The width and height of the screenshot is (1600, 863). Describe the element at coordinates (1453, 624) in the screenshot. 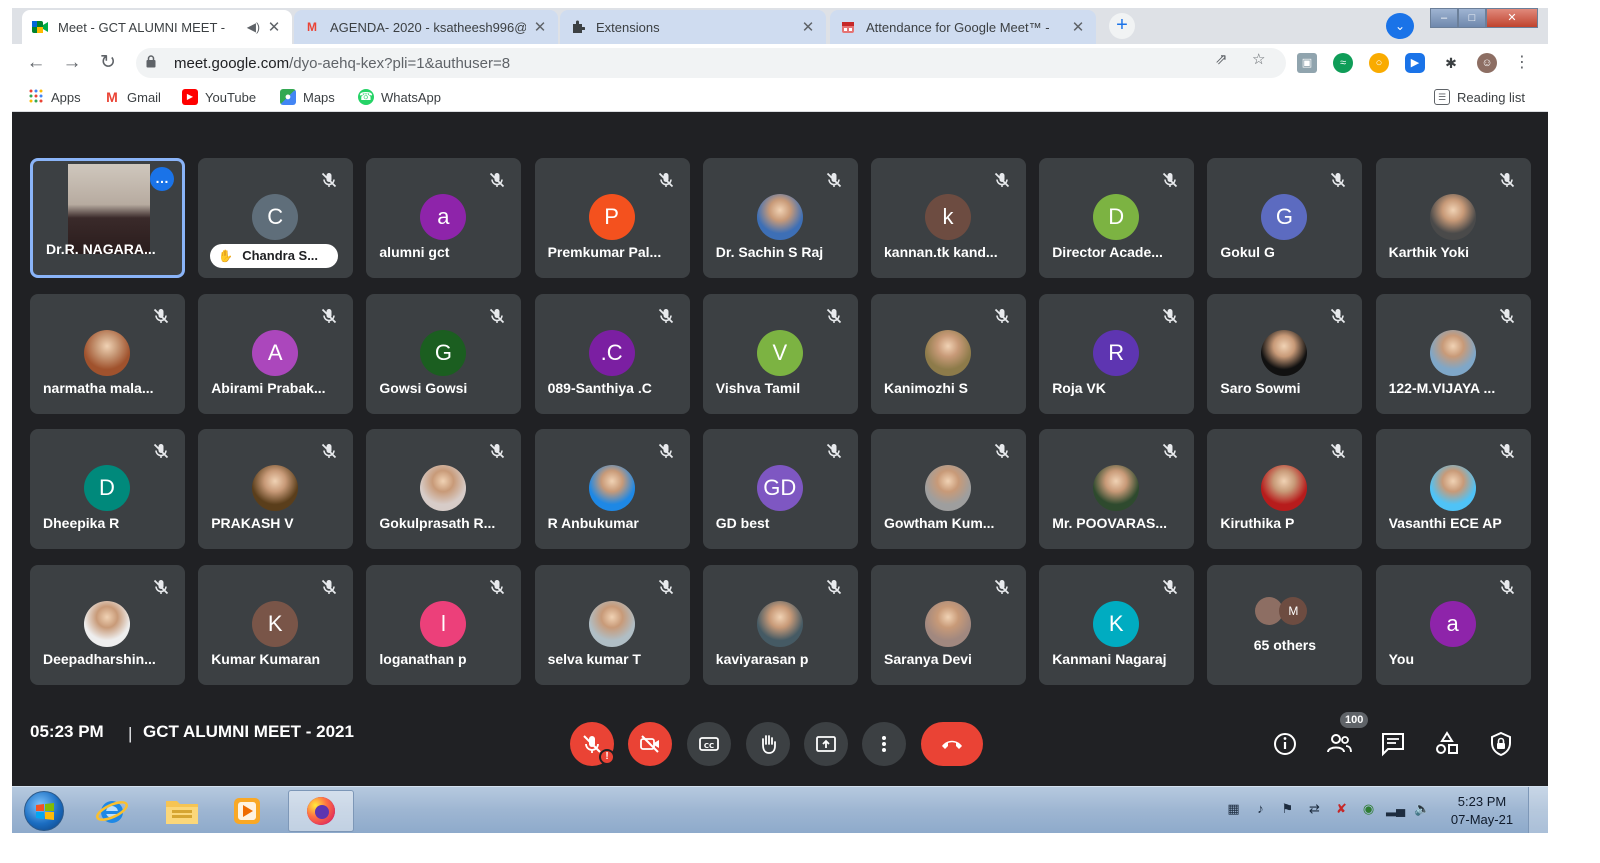

I see `participant-tile: a You` at that location.